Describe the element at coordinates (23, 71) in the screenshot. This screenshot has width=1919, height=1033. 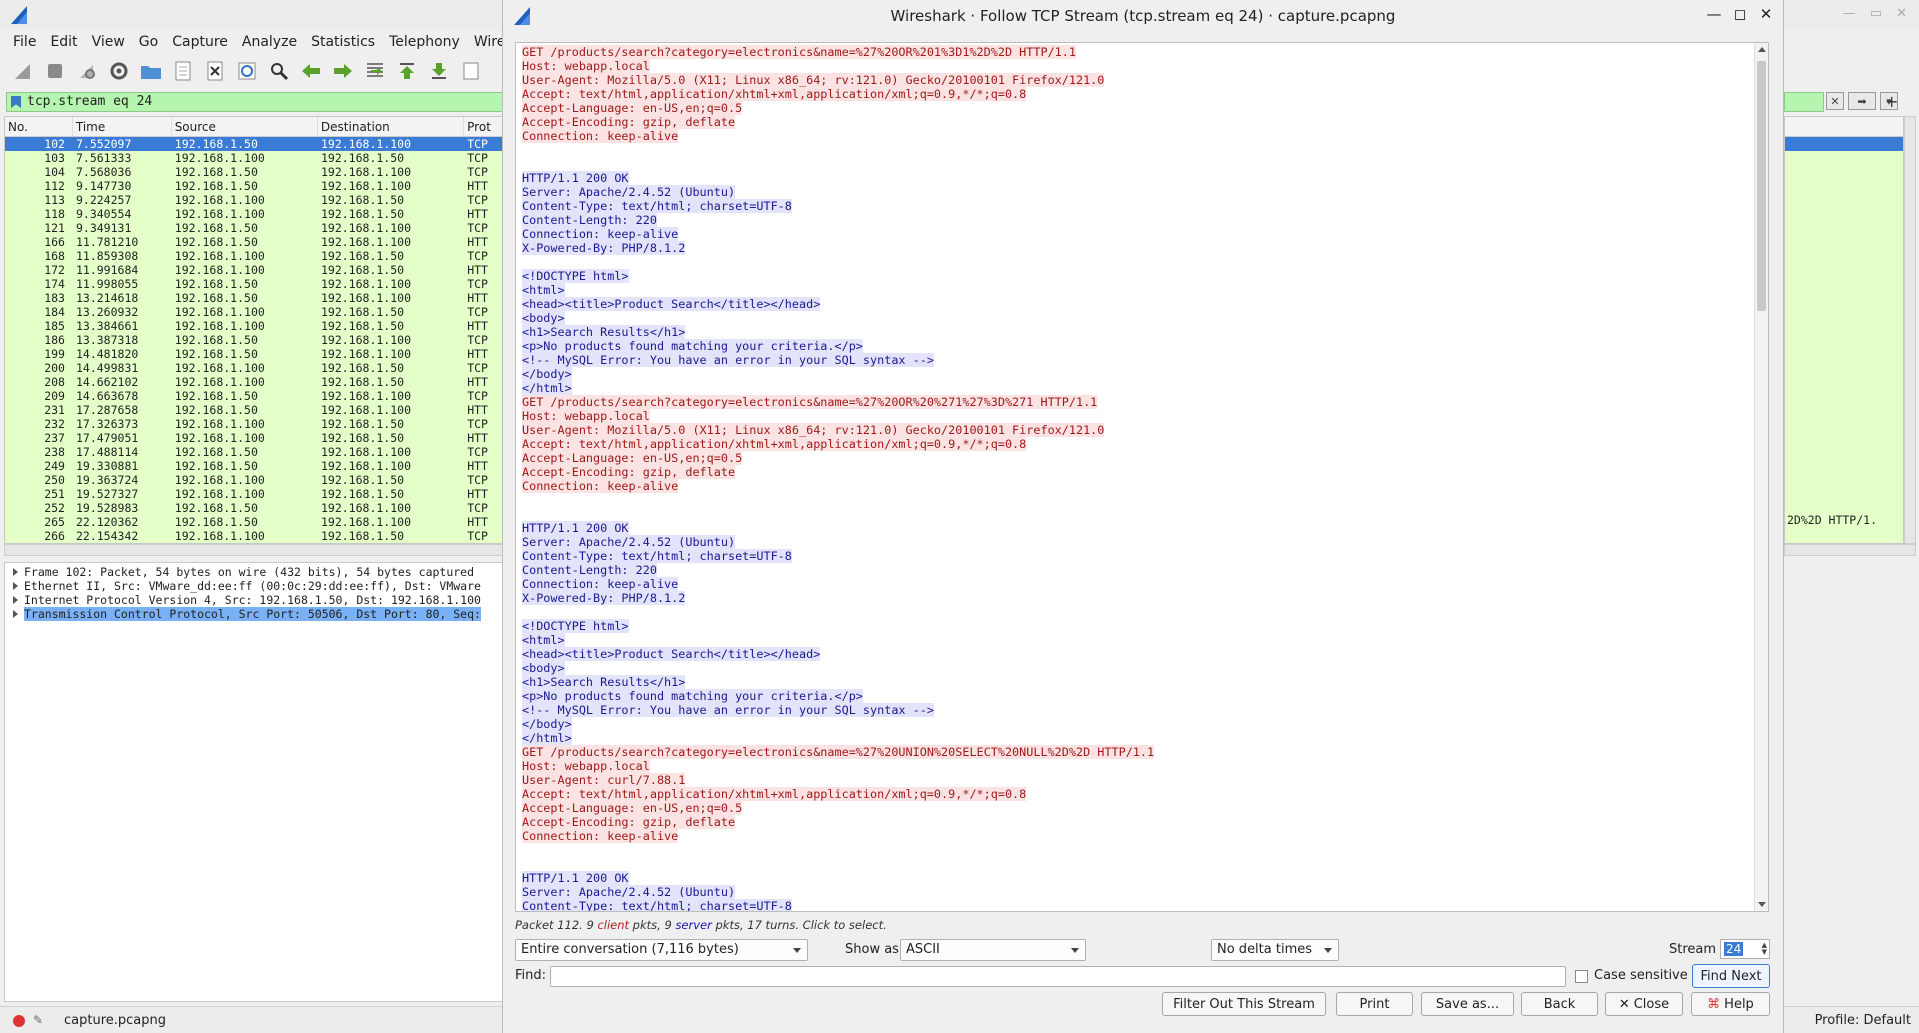
I see `start-capture-icon` at that location.